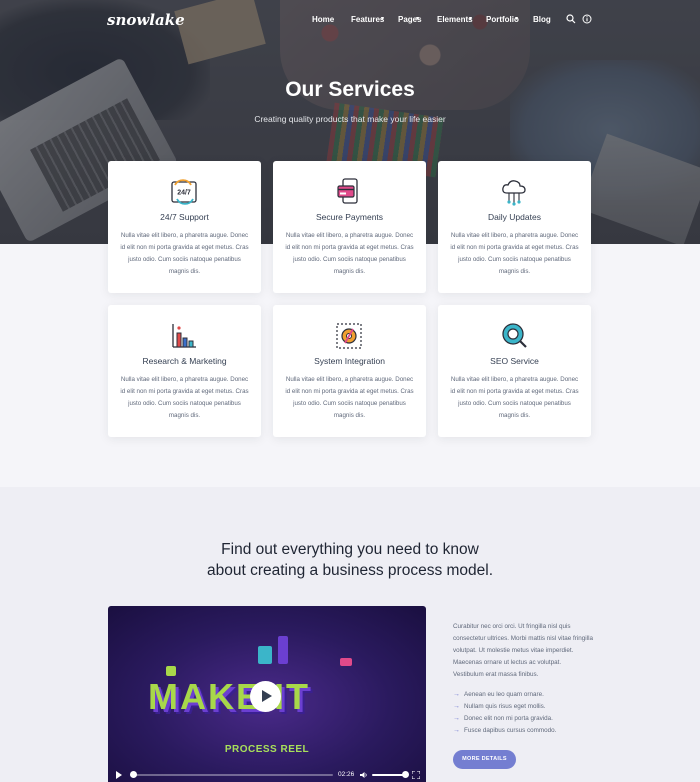 The width and height of the screenshot is (700, 782). Describe the element at coordinates (346, 774) in the screenshot. I see `video-time: 02:26` at that location.